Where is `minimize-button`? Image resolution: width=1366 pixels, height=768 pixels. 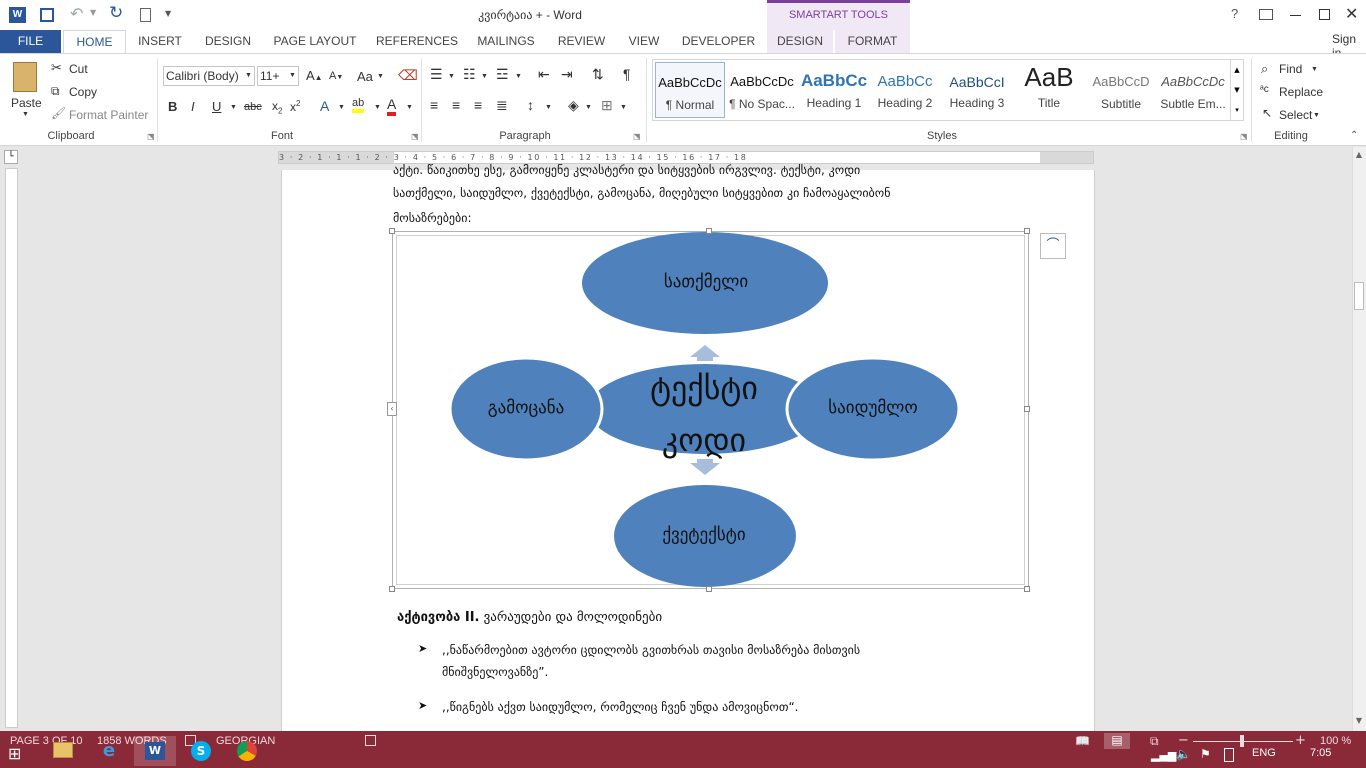 minimize-button is located at coordinates (1295, 15).